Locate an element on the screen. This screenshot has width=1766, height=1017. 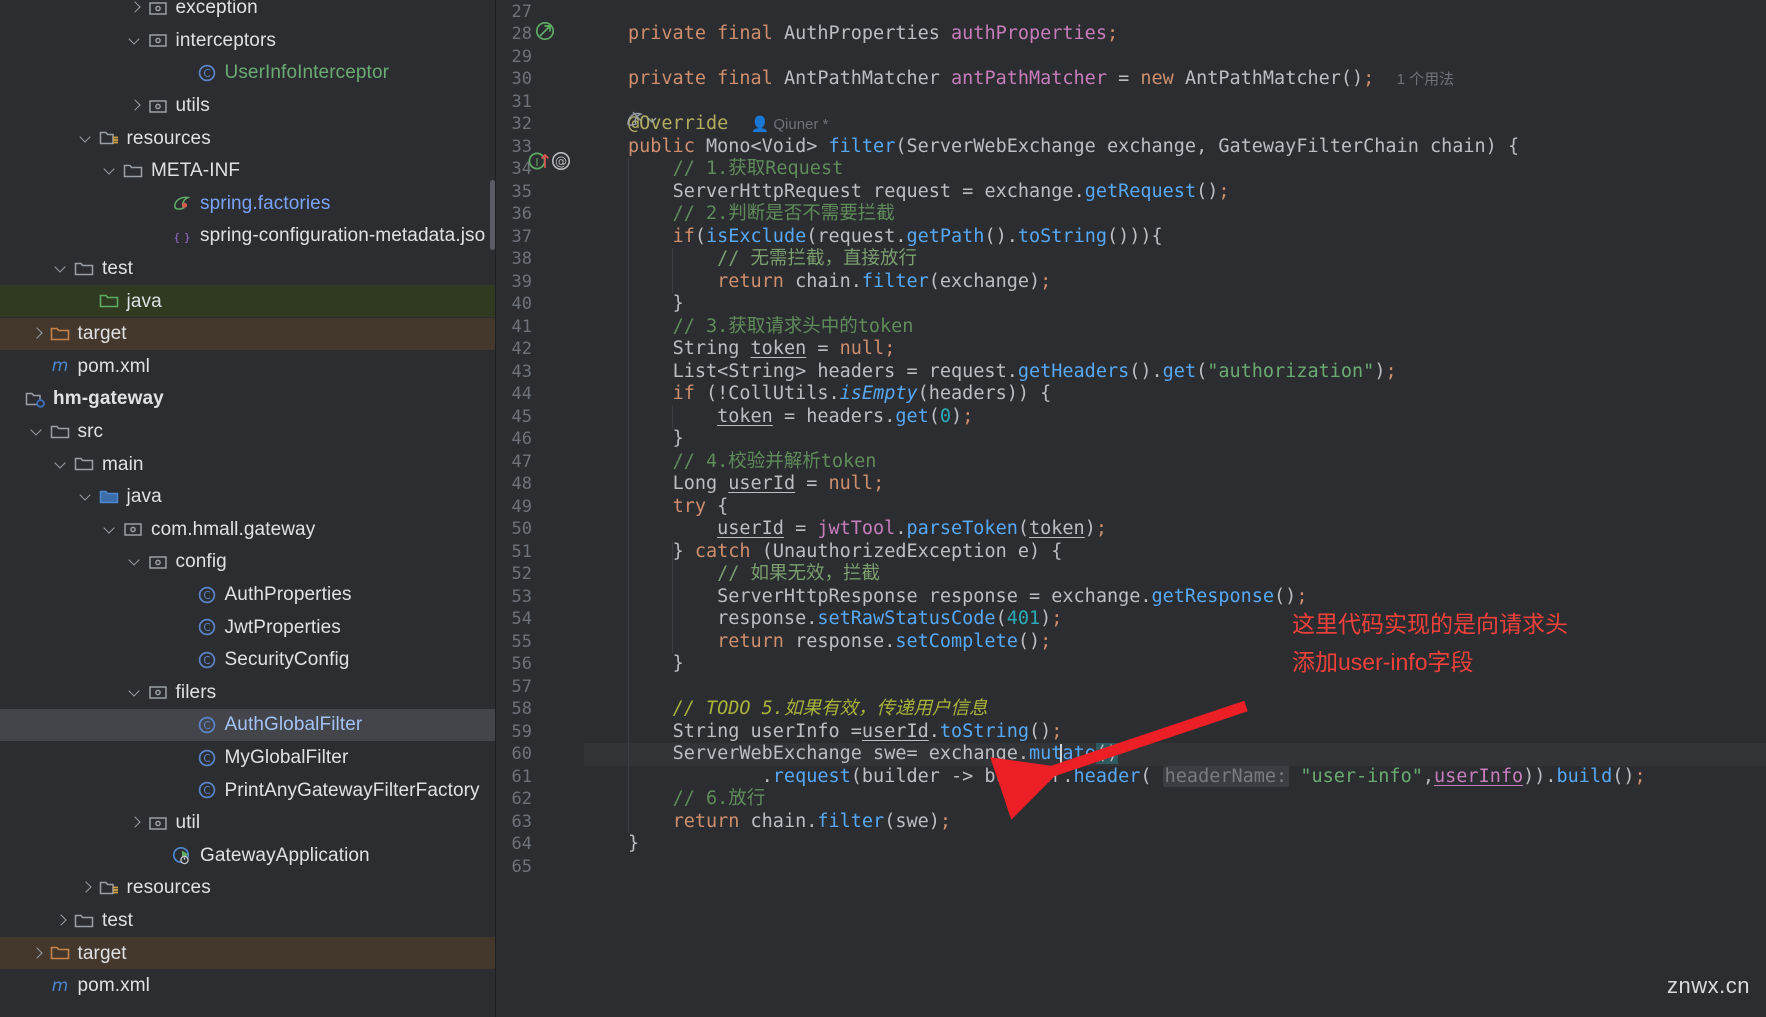
tree-item-spring-factories: spring.factories is located at coordinates (248, 203).